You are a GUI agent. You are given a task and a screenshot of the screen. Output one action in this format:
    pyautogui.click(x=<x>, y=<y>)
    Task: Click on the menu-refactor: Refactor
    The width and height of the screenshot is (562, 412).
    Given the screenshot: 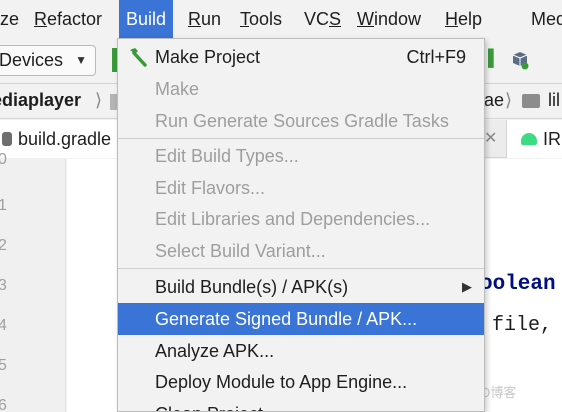 What is the action you would take?
    pyautogui.click(x=68, y=19)
    